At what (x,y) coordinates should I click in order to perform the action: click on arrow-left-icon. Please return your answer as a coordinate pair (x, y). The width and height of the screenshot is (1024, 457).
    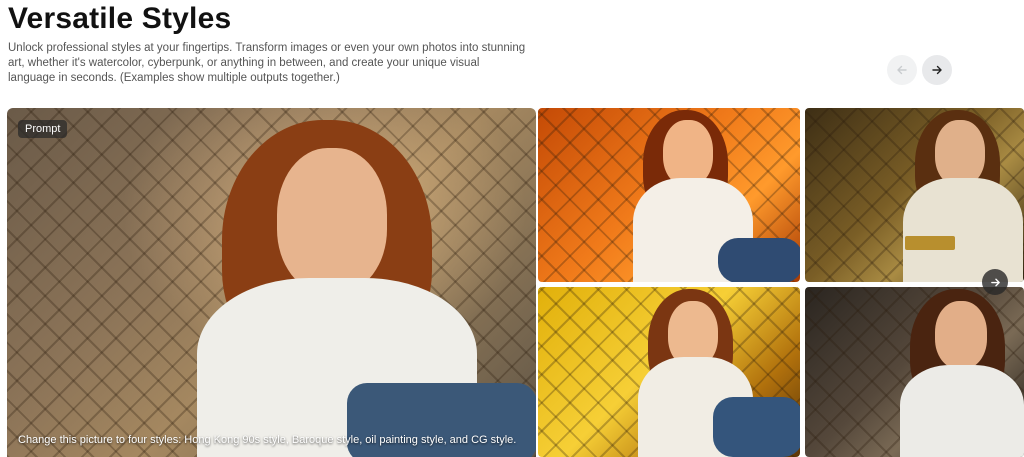
    Looking at the image, I should click on (902, 70).